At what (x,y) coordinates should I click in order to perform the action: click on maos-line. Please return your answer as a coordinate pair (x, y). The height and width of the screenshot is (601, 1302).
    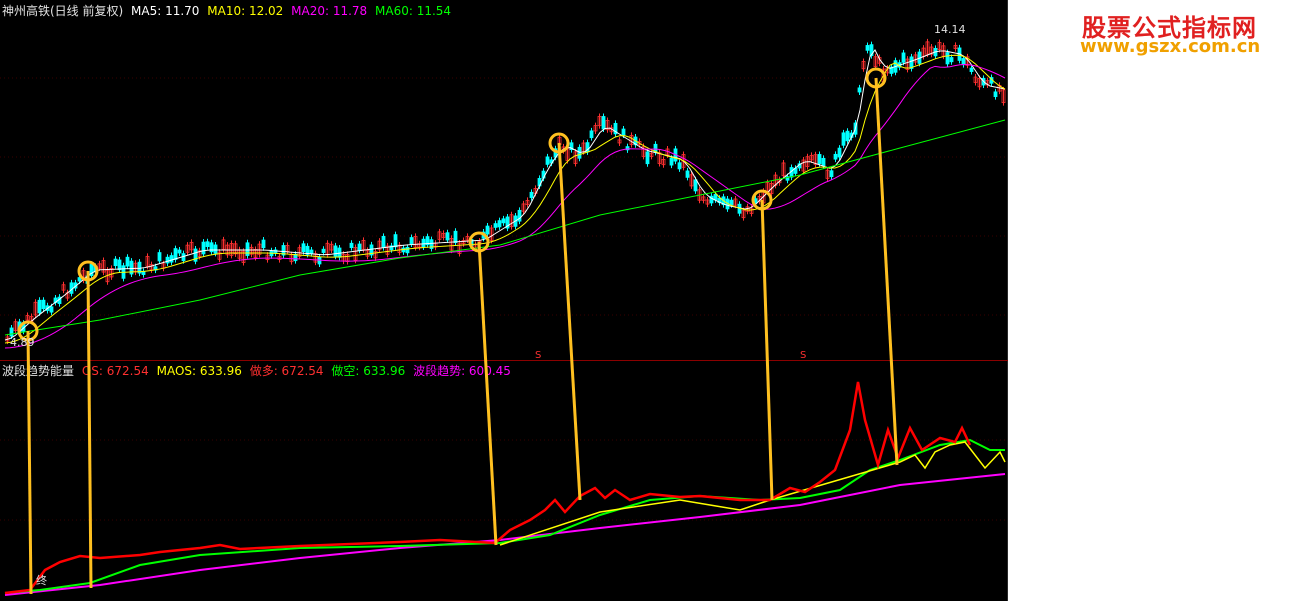
    Looking at the image, I should click on (752, 493).